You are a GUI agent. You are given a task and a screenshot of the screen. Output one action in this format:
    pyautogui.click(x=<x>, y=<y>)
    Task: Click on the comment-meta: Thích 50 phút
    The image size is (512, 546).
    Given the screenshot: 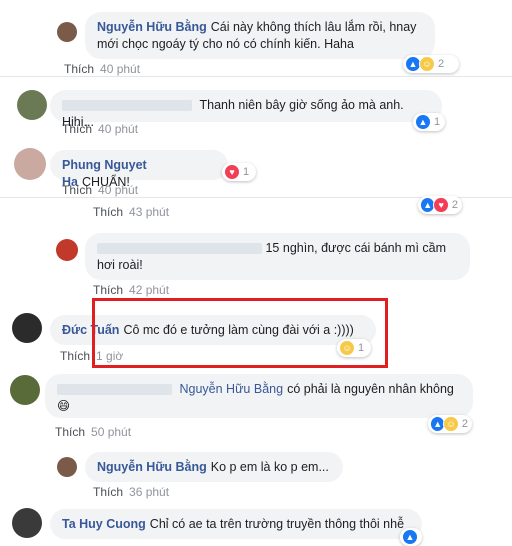 What is the action you would take?
    pyautogui.click(x=93, y=432)
    